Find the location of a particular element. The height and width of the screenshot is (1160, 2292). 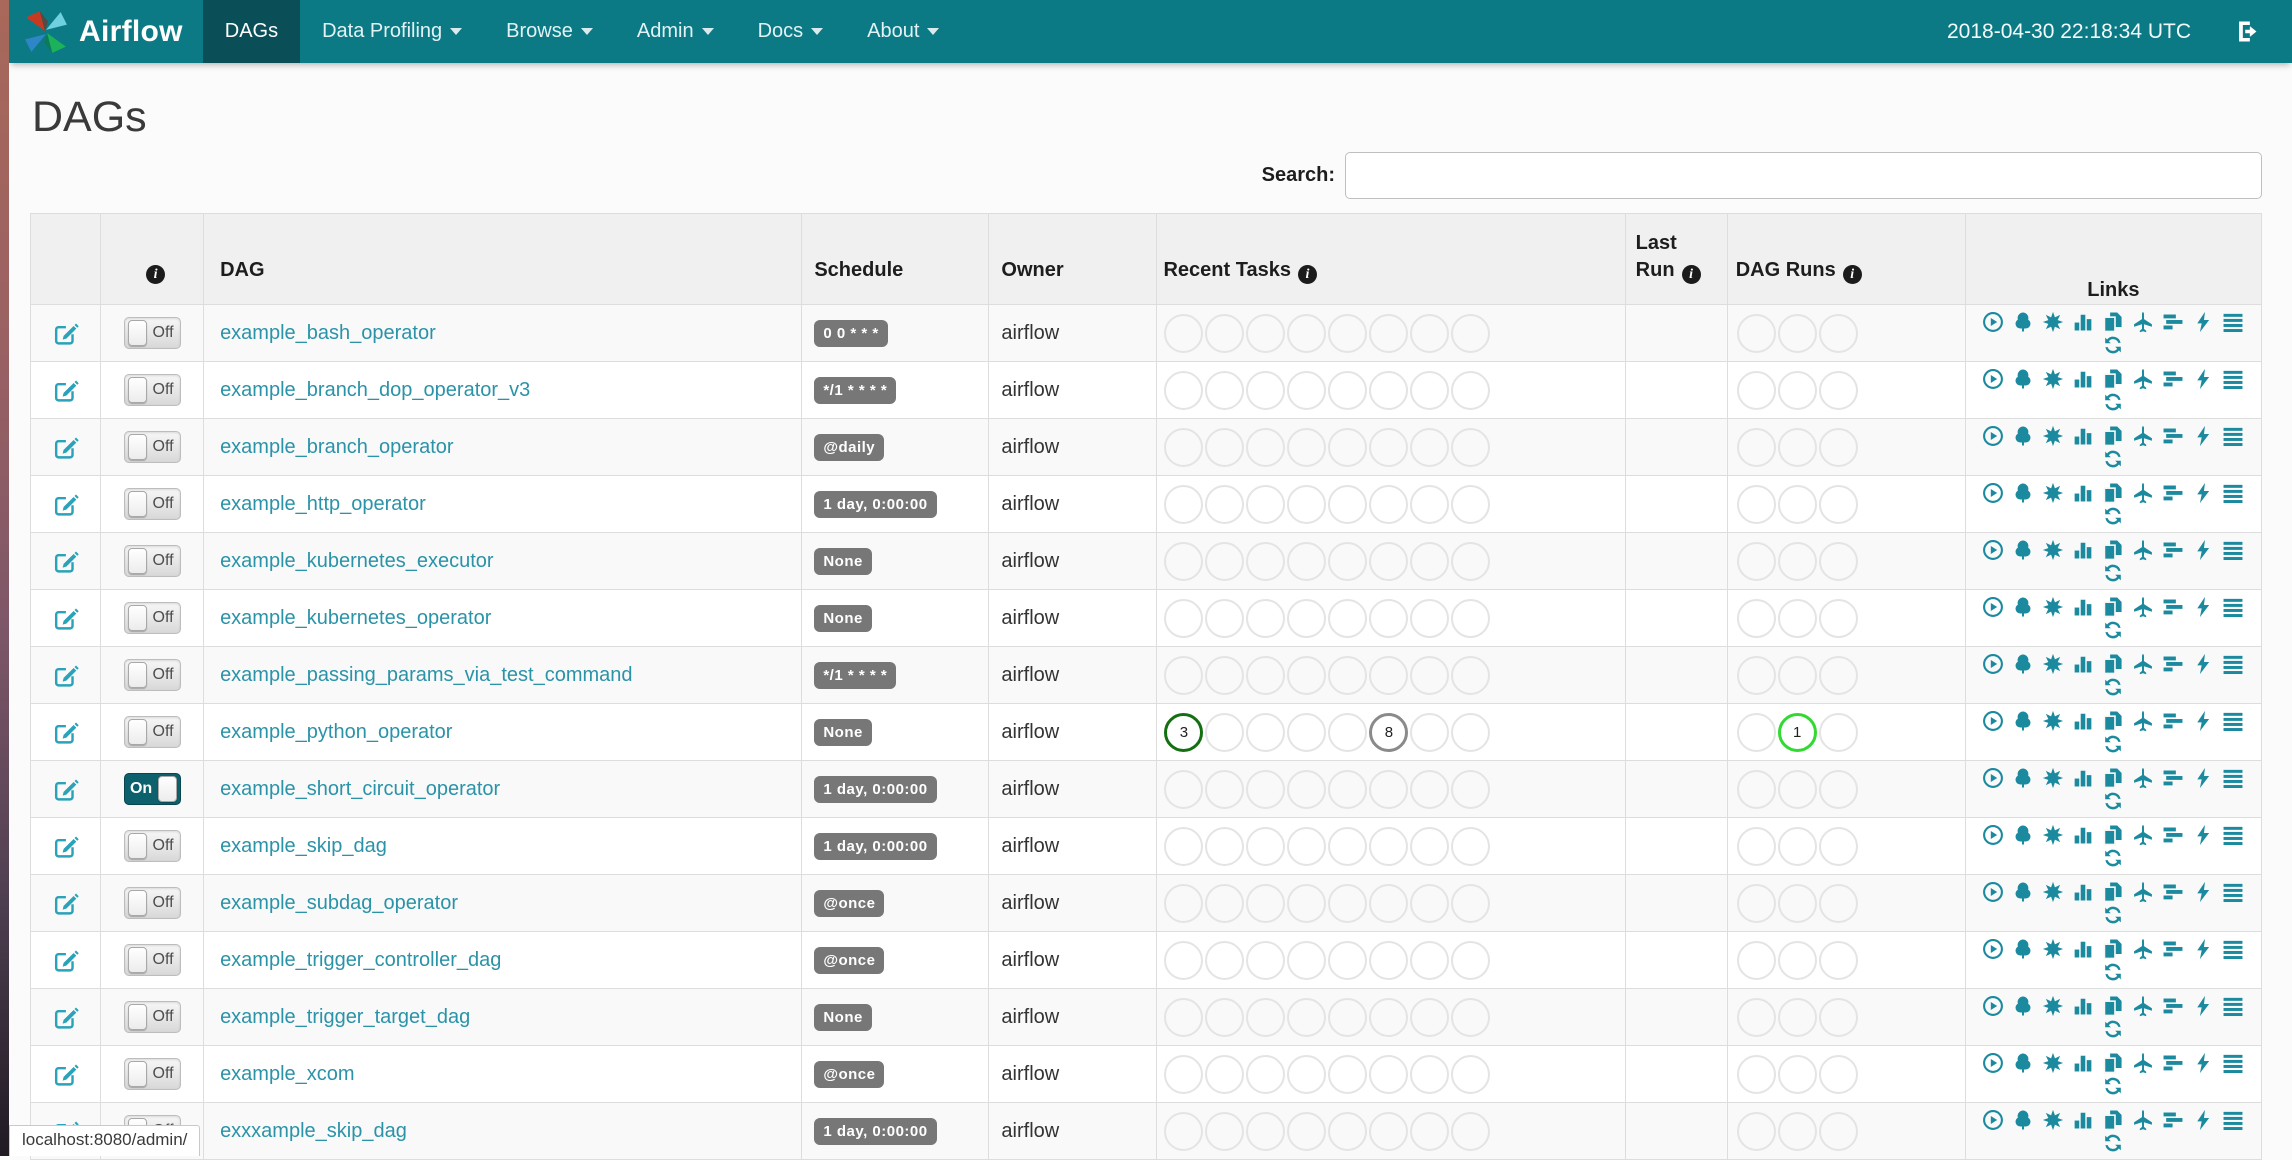

schedule-badge: @once is located at coordinates (849, 1074).